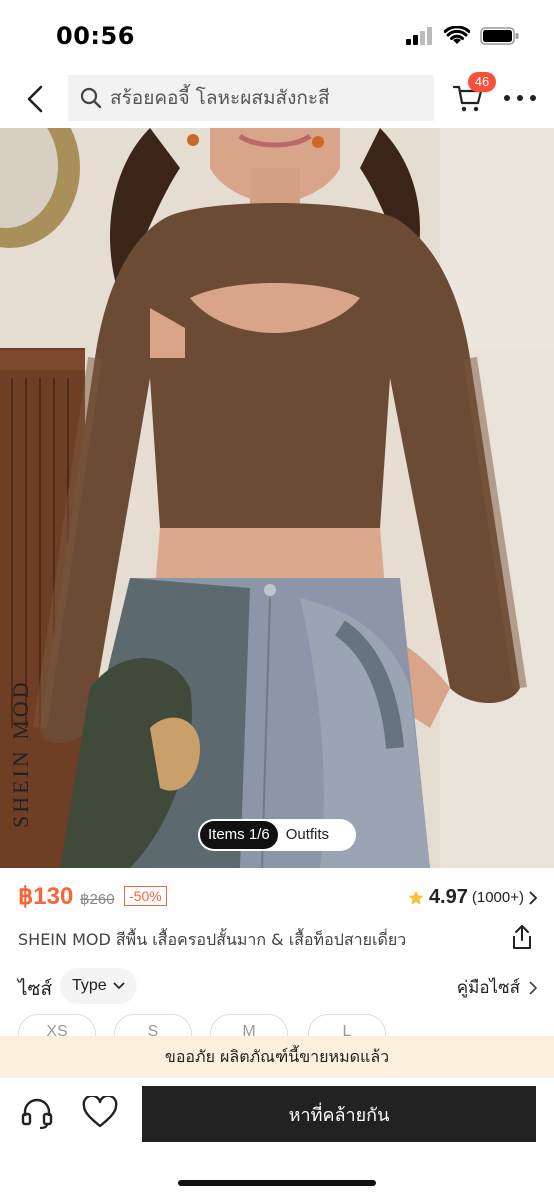  Describe the element at coordinates (277, 1057) in the screenshot. I see `soldout-notice: ขออภัย ผลิตภัณฑ์นี้ขายหมดแล้ว` at that location.